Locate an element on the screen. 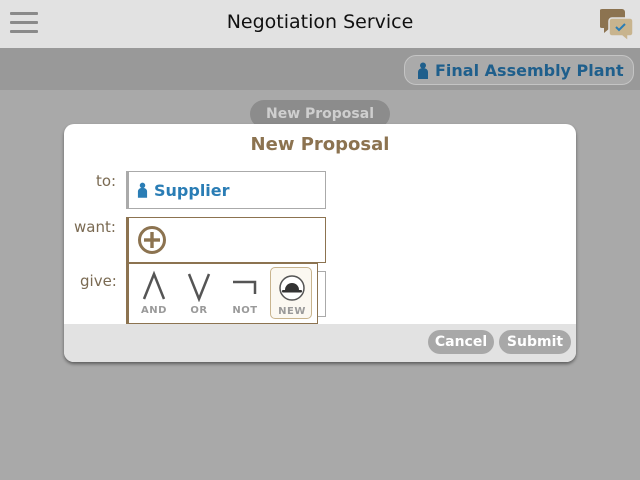 The height and width of the screenshot is (480, 640). top-bar: Negotiation Service is located at coordinates (320, 24).